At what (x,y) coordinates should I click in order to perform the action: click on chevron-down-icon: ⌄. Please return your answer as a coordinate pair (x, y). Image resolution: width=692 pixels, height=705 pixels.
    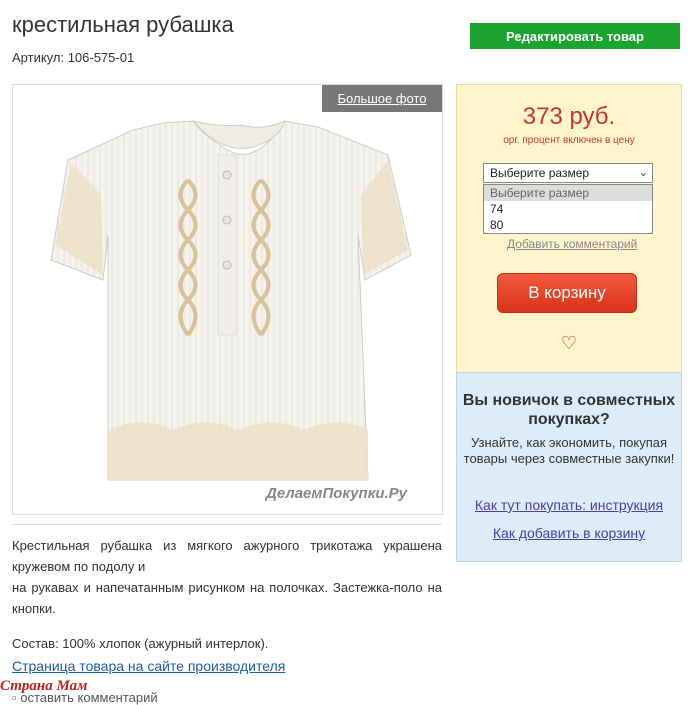
    Looking at the image, I should click on (643, 173).